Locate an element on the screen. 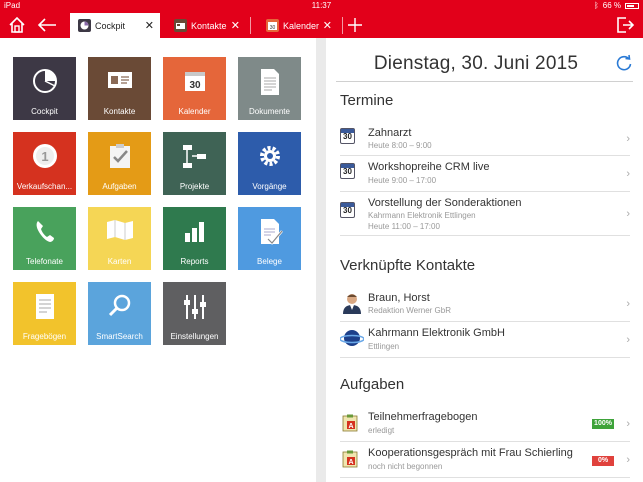  task-icon: A is located at coordinates (350, 461).